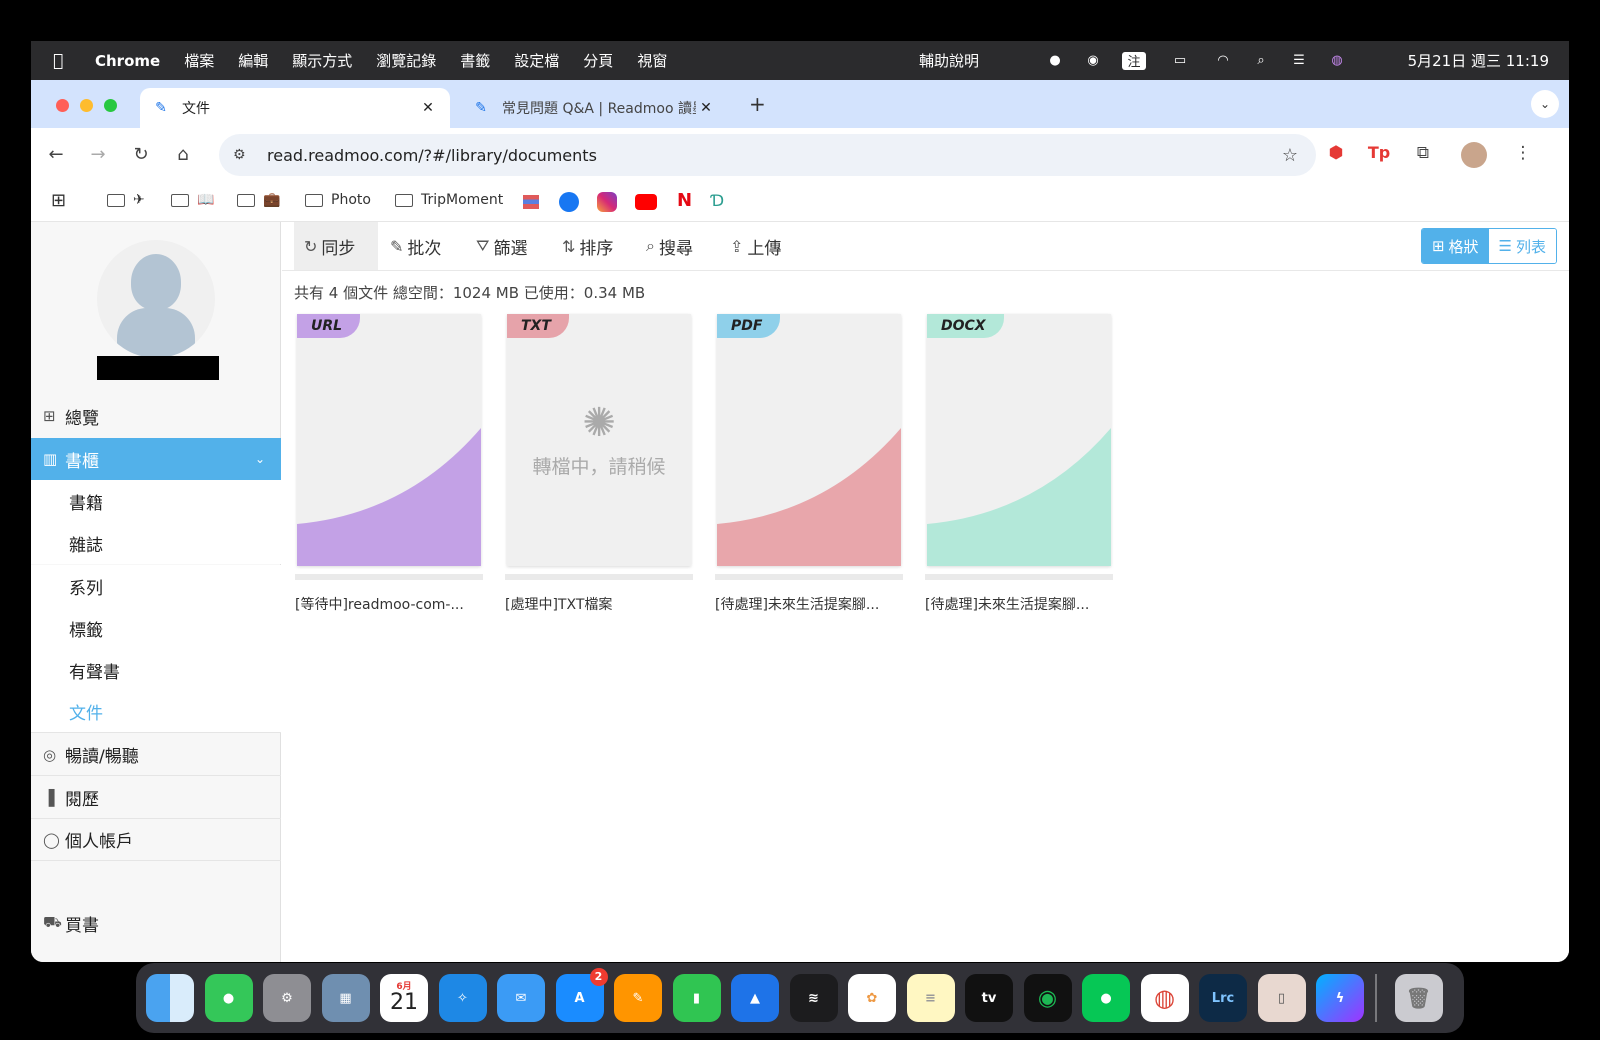 This screenshot has height=1040, width=1600. What do you see at coordinates (930, 998) in the screenshot?
I see `notes-icon: ≡` at bounding box center [930, 998].